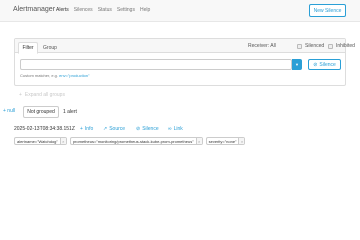  I want to click on expand-all-groups: + Expand all groups, so click(42, 95).